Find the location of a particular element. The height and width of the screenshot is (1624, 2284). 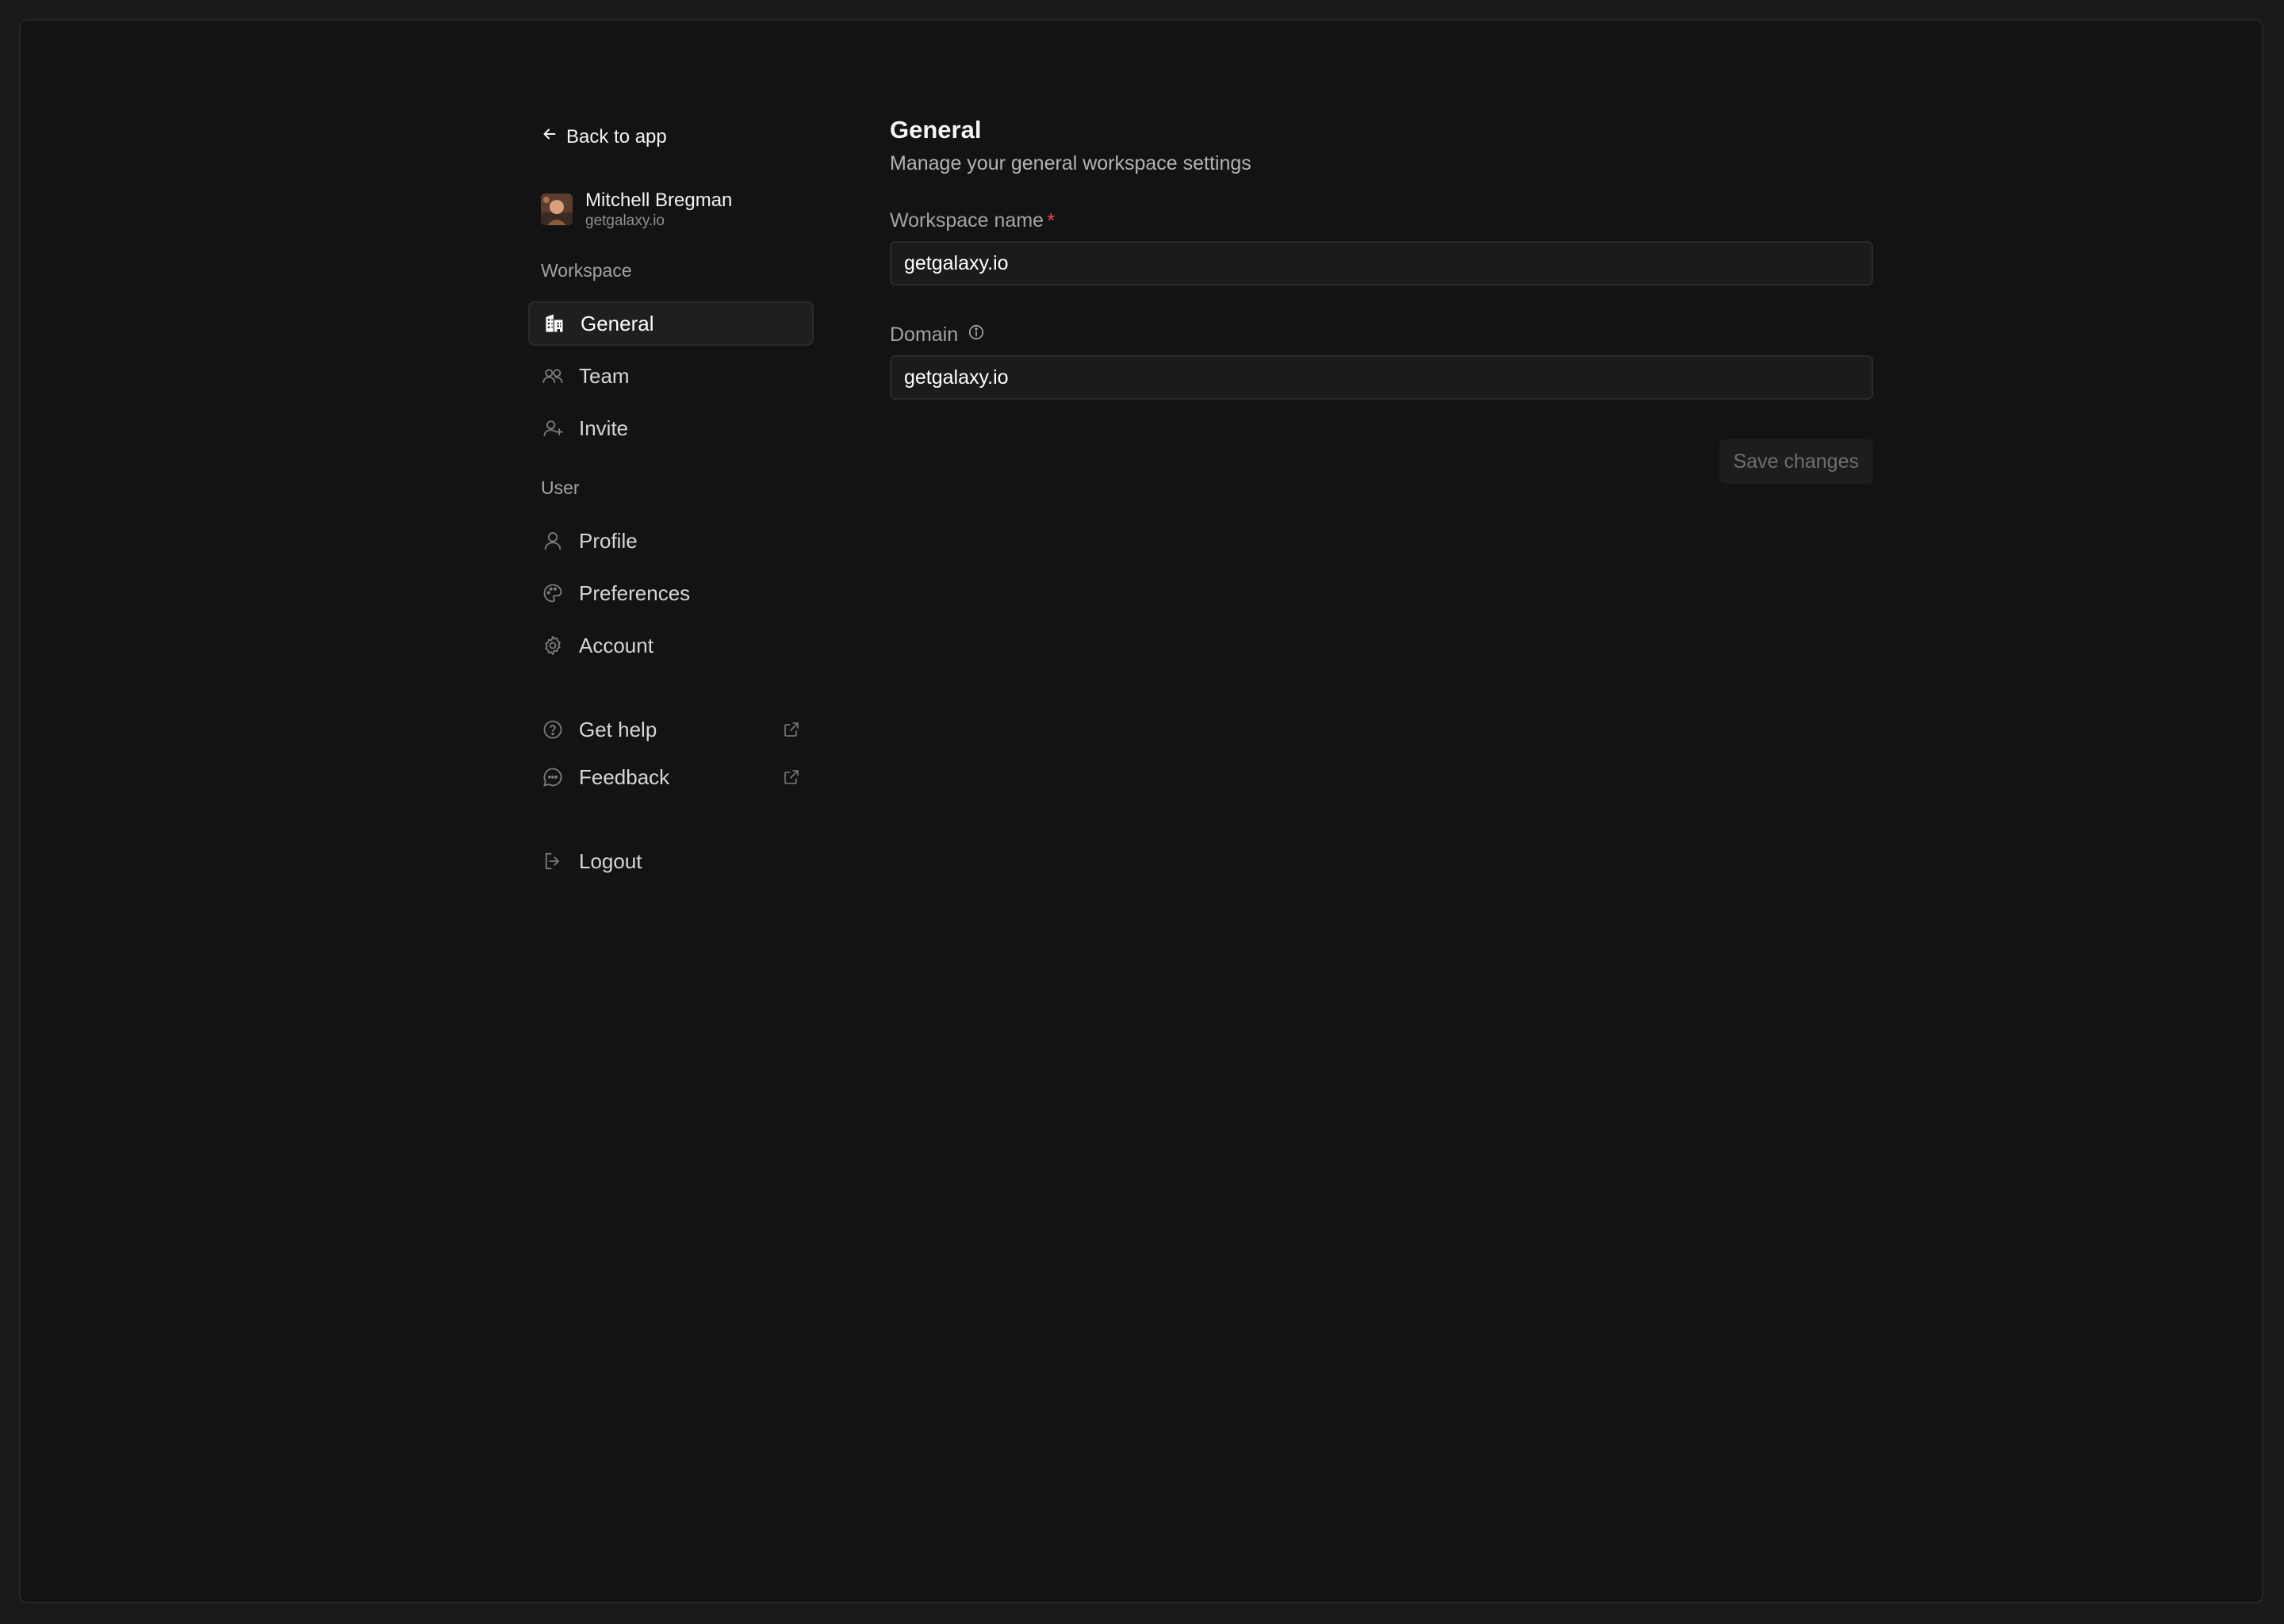

page-subtitle: Manage your general workspace settings is located at coordinates (1070, 163).